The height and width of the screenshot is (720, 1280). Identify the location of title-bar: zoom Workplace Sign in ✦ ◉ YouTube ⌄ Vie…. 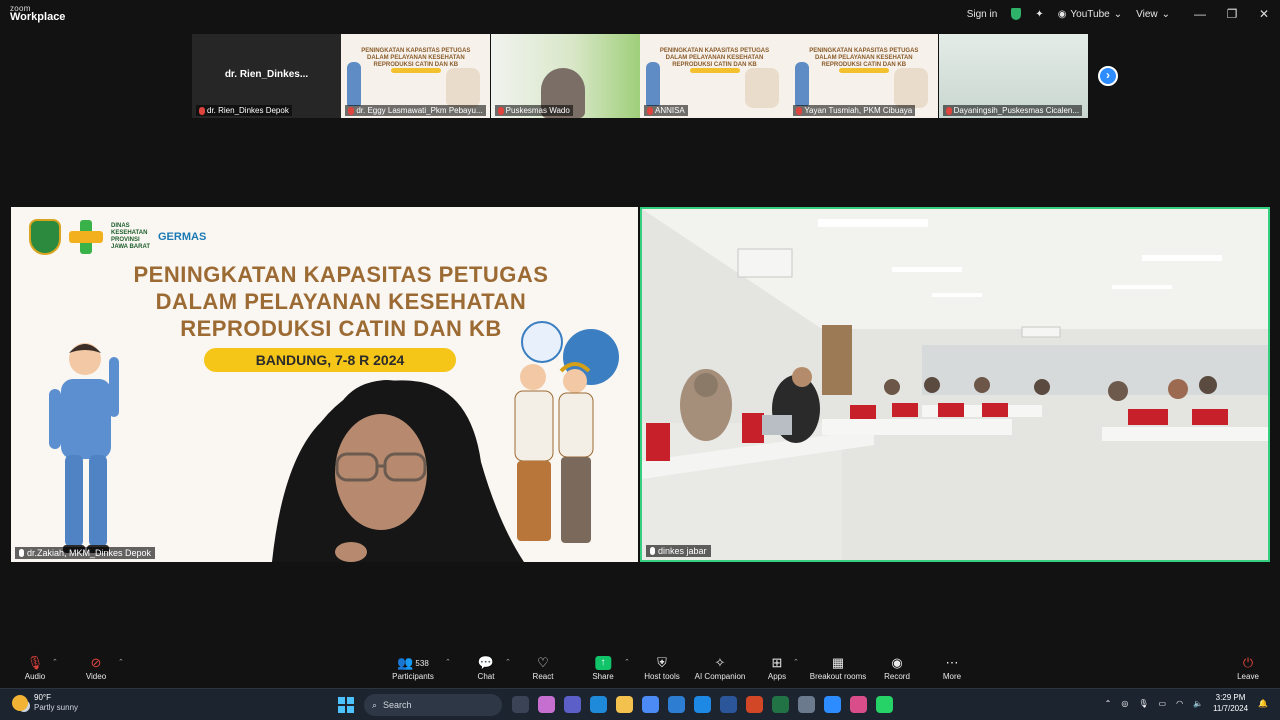
(640, 14).